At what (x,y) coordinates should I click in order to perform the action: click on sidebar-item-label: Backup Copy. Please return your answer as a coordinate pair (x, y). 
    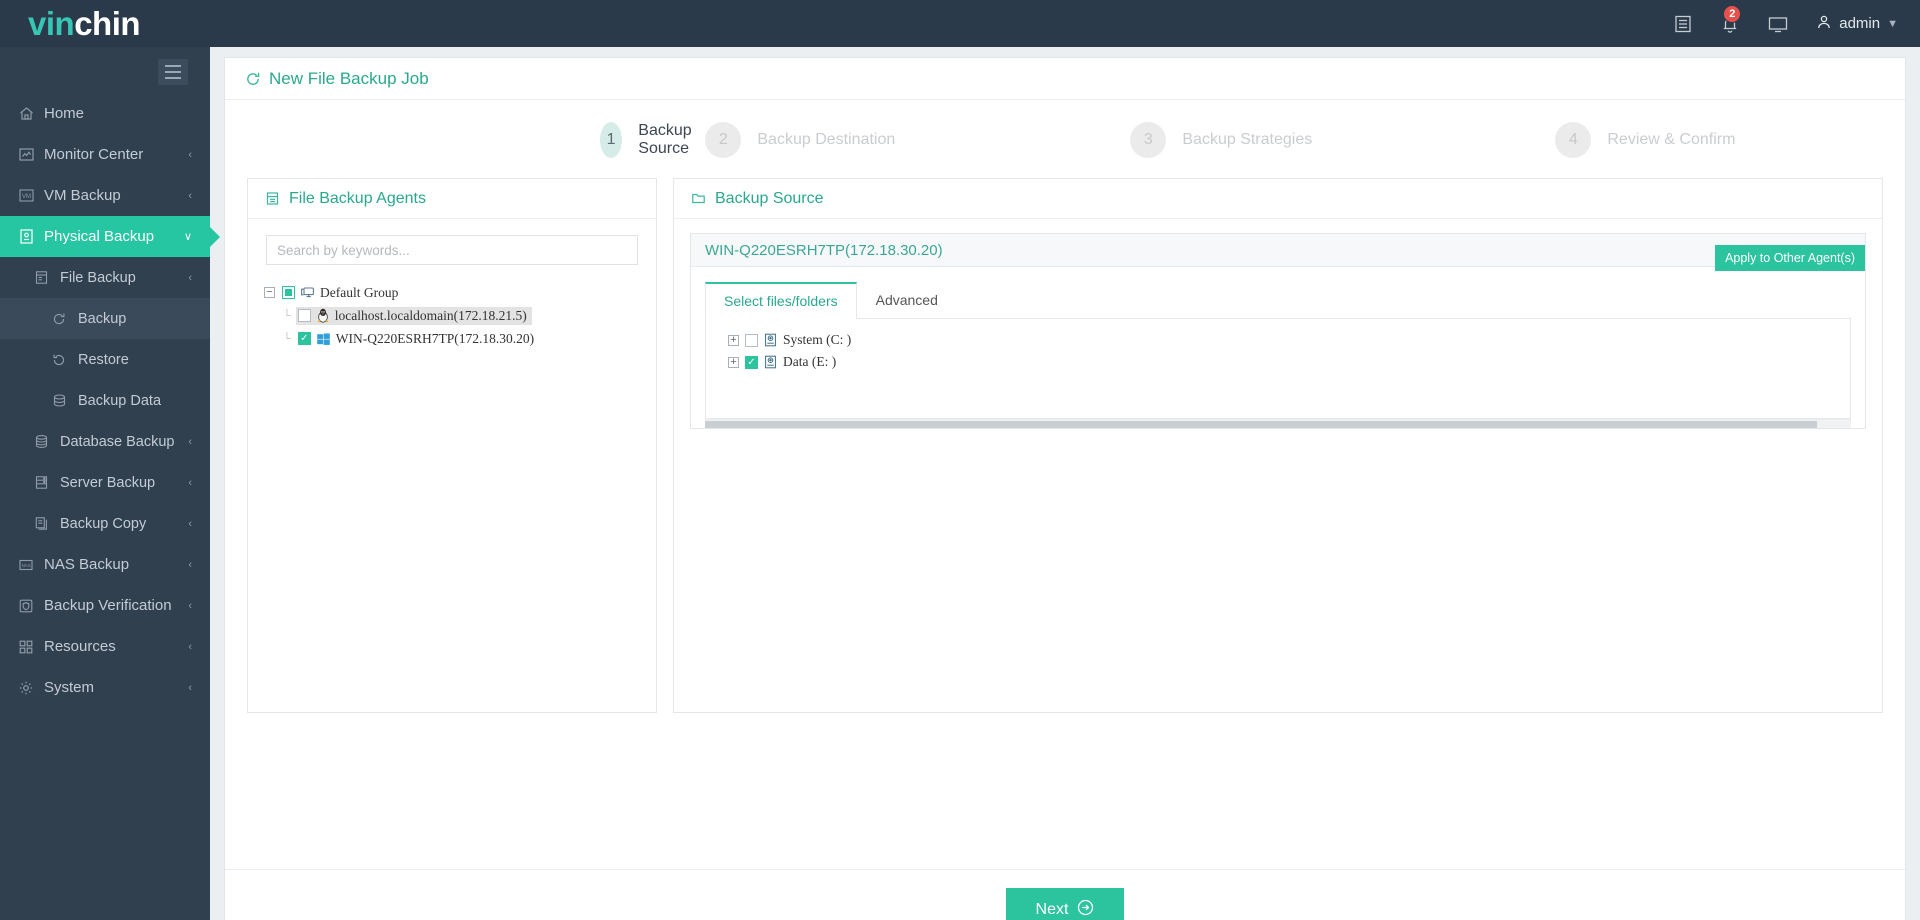
    Looking at the image, I should click on (103, 523).